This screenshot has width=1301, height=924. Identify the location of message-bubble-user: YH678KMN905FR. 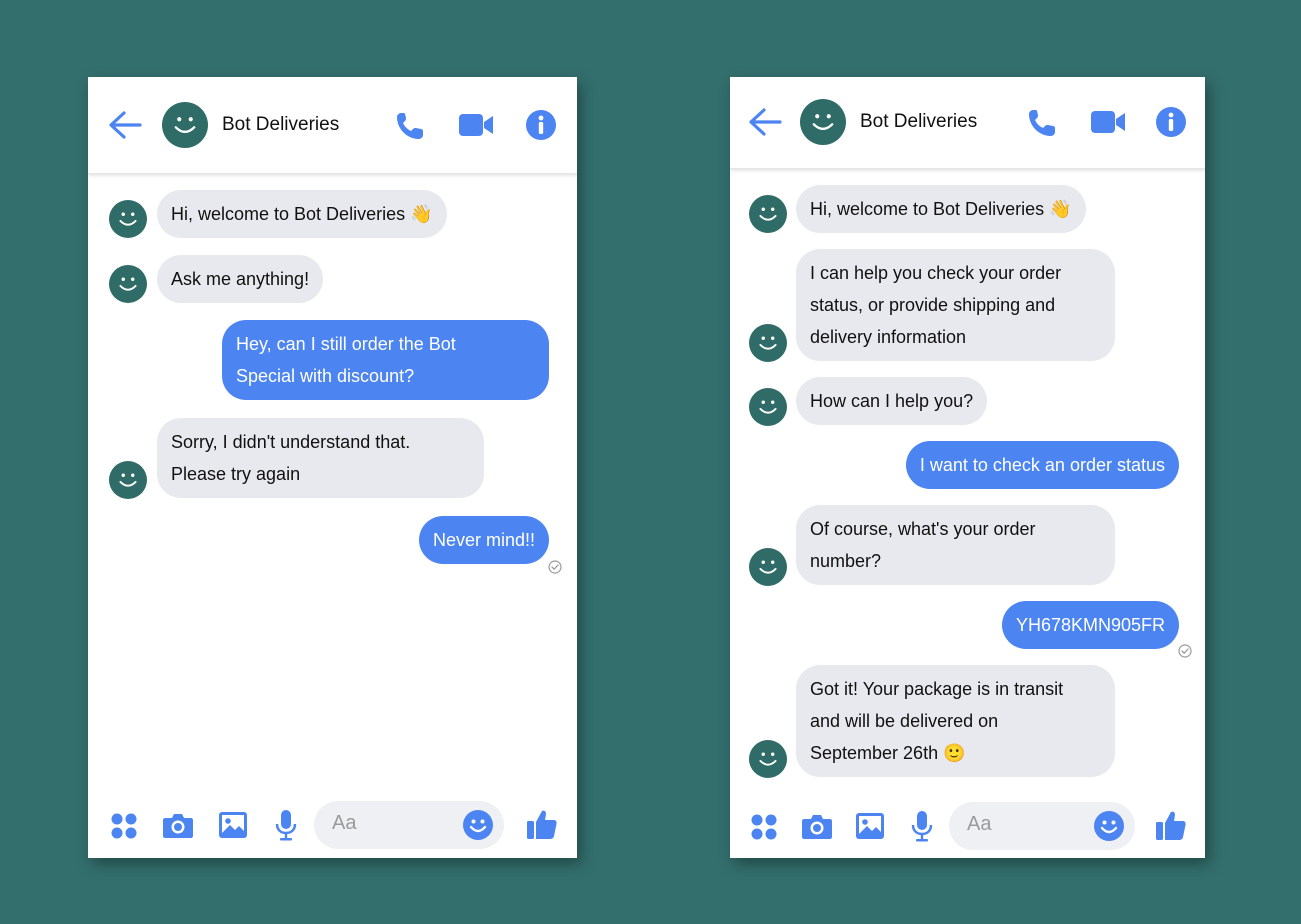
(1090, 625).